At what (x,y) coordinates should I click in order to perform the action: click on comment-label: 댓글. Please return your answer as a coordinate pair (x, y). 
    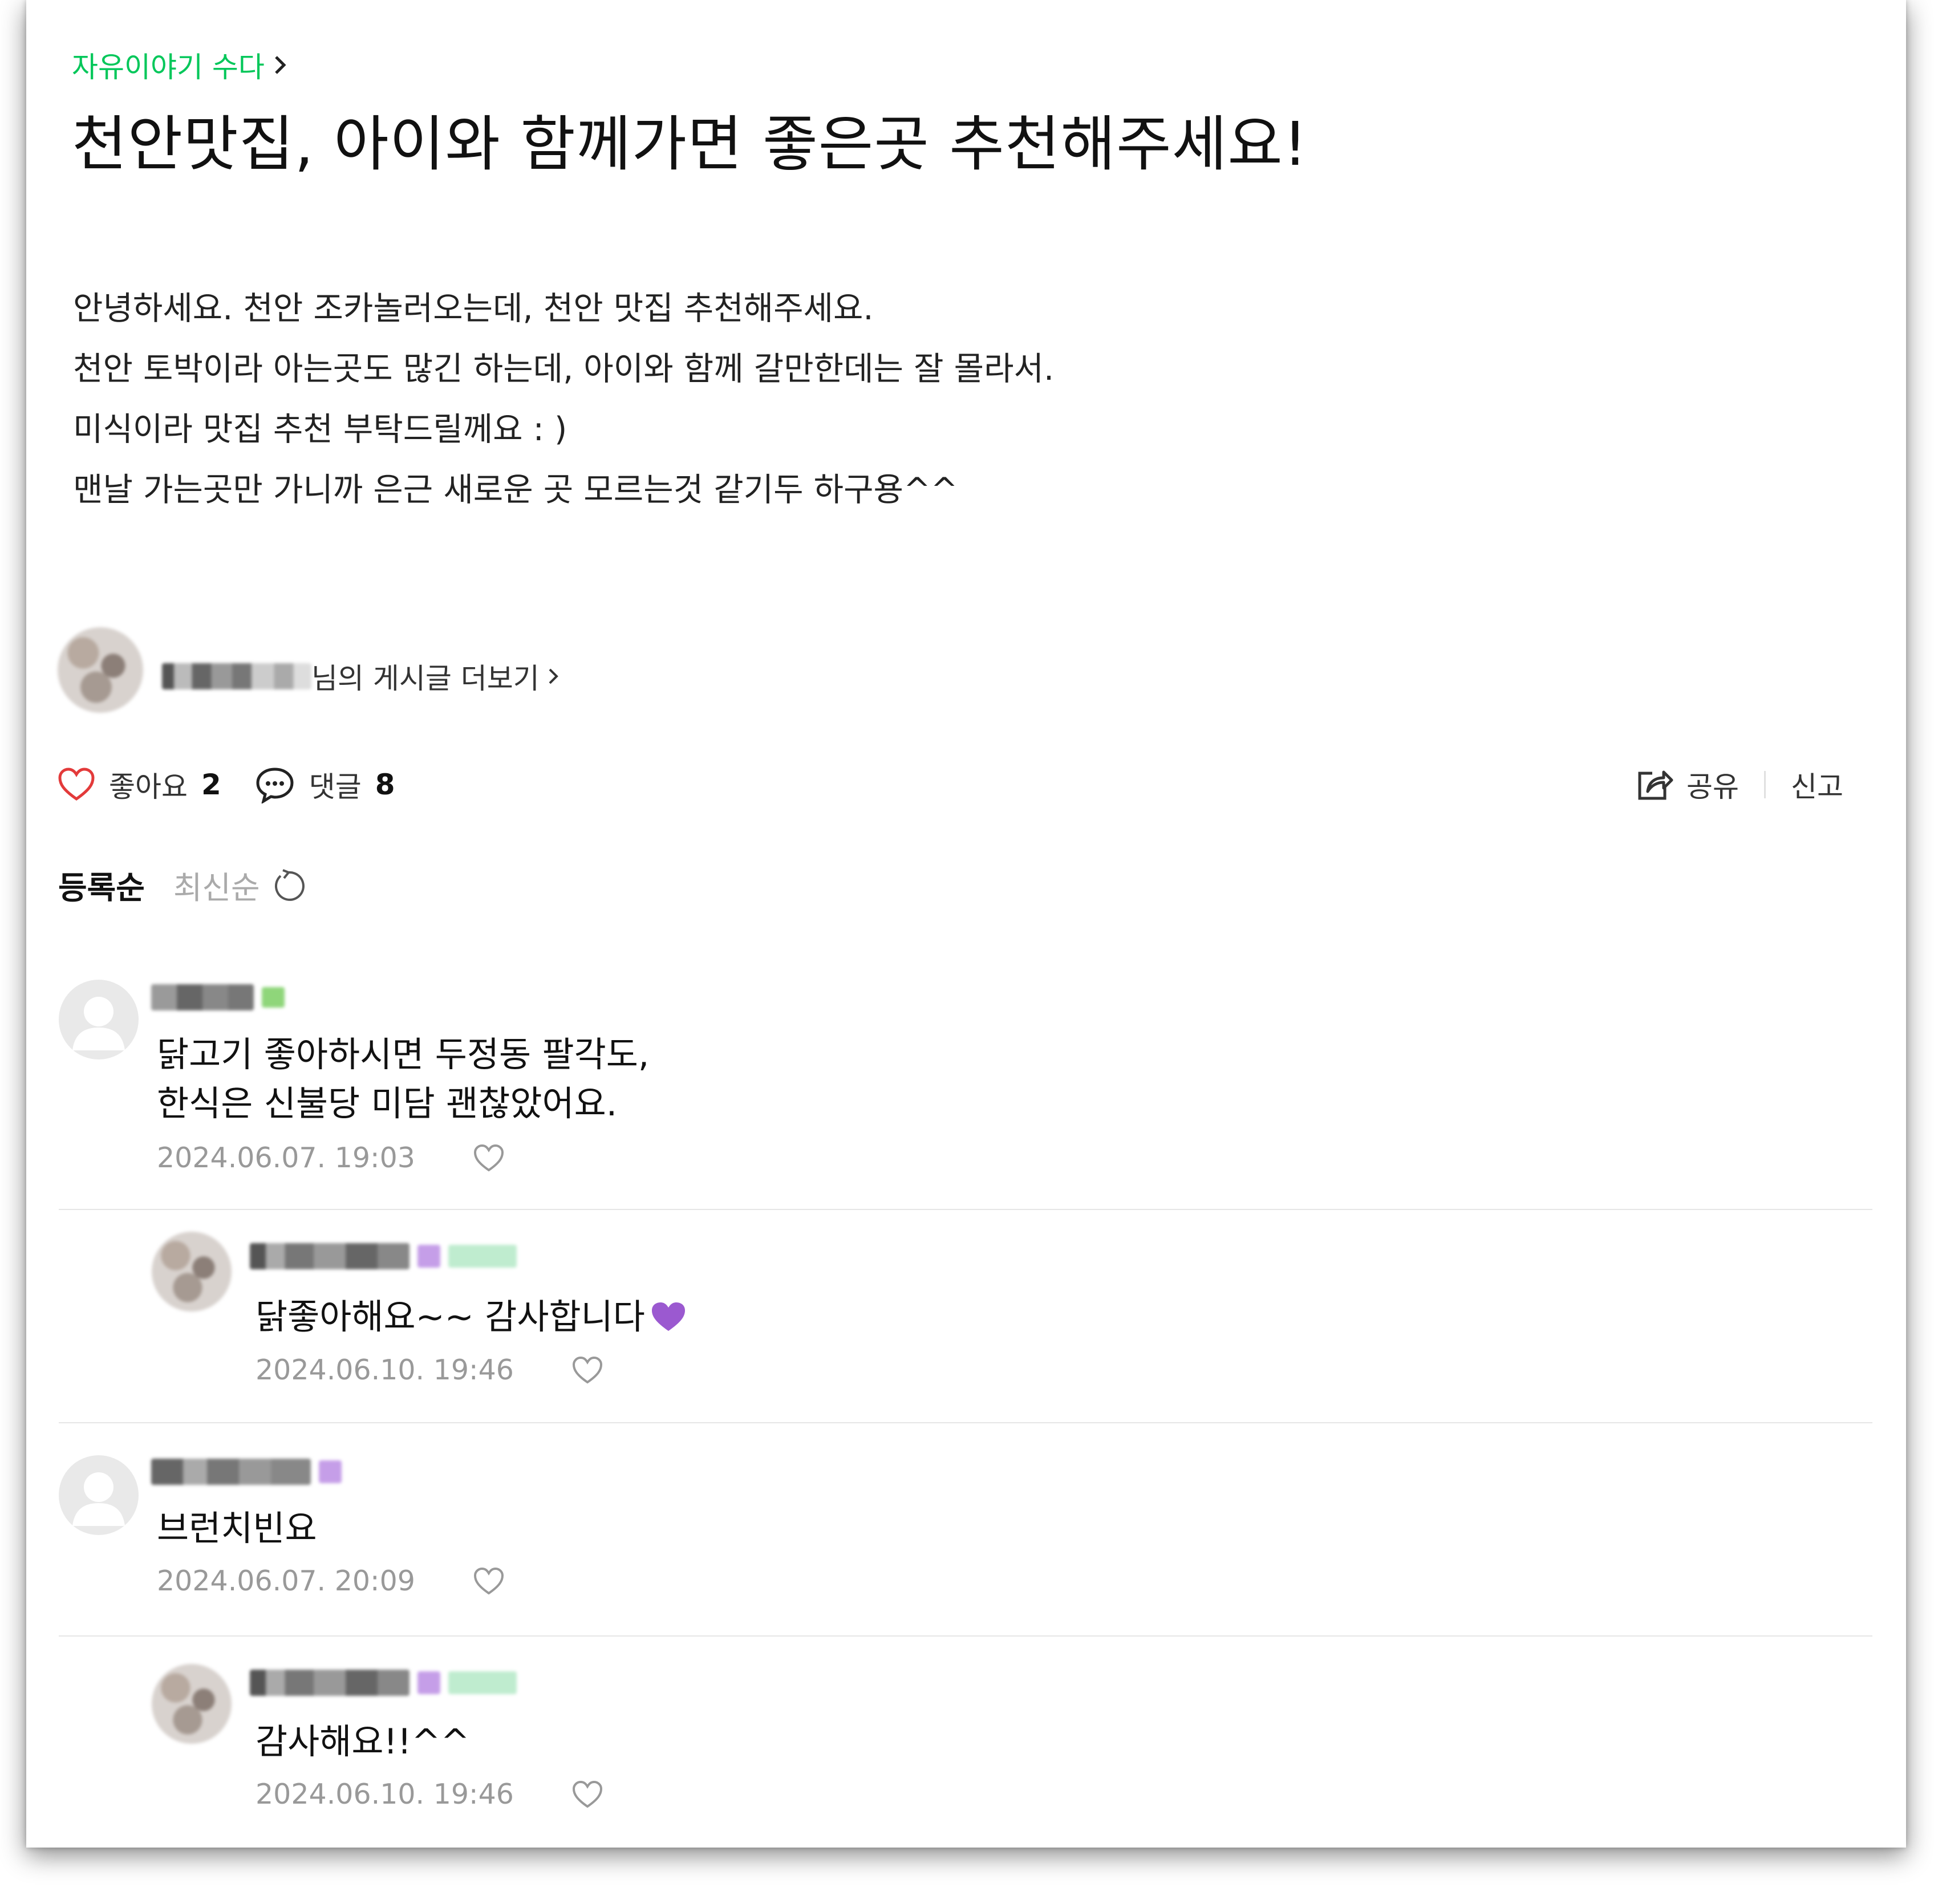
    Looking at the image, I should click on (335, 786).